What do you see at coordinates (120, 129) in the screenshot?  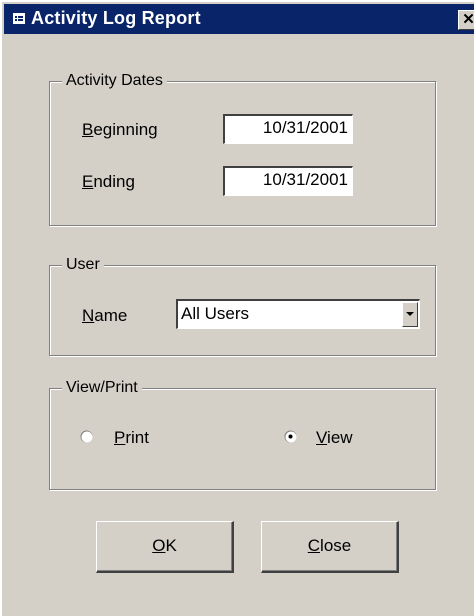 I see `beginning-label: Beginning` at bounding box center [120, 129].